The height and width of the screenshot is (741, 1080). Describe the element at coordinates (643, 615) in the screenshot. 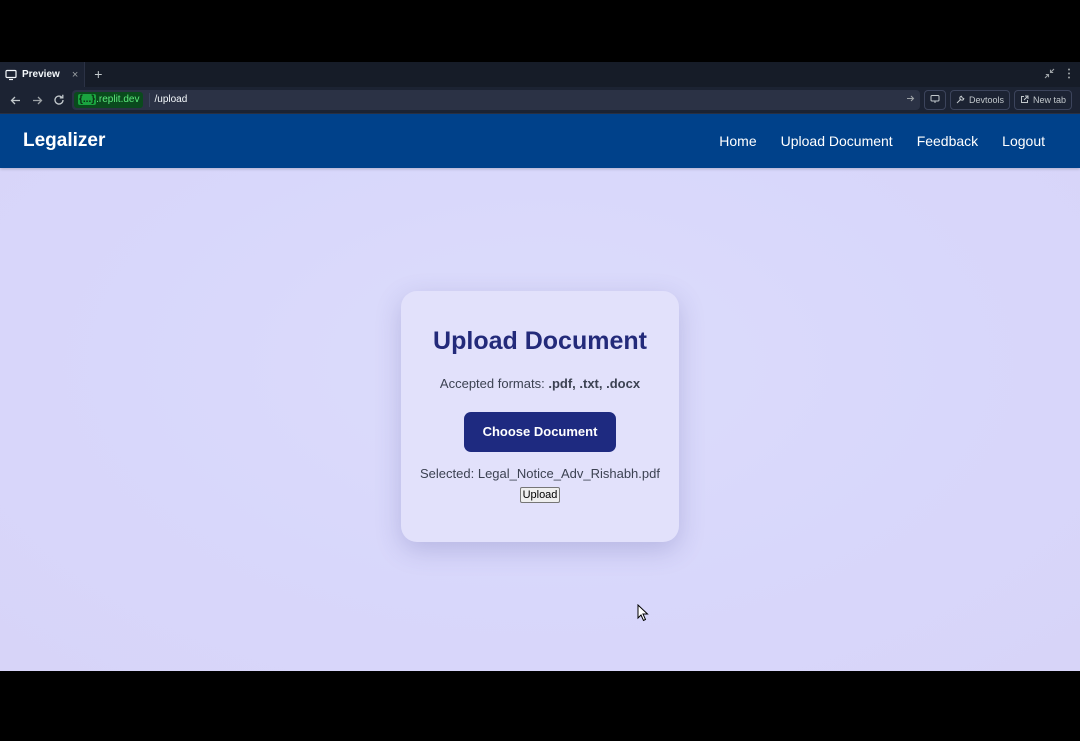

I see `mouse-cursor-icon` at that location.